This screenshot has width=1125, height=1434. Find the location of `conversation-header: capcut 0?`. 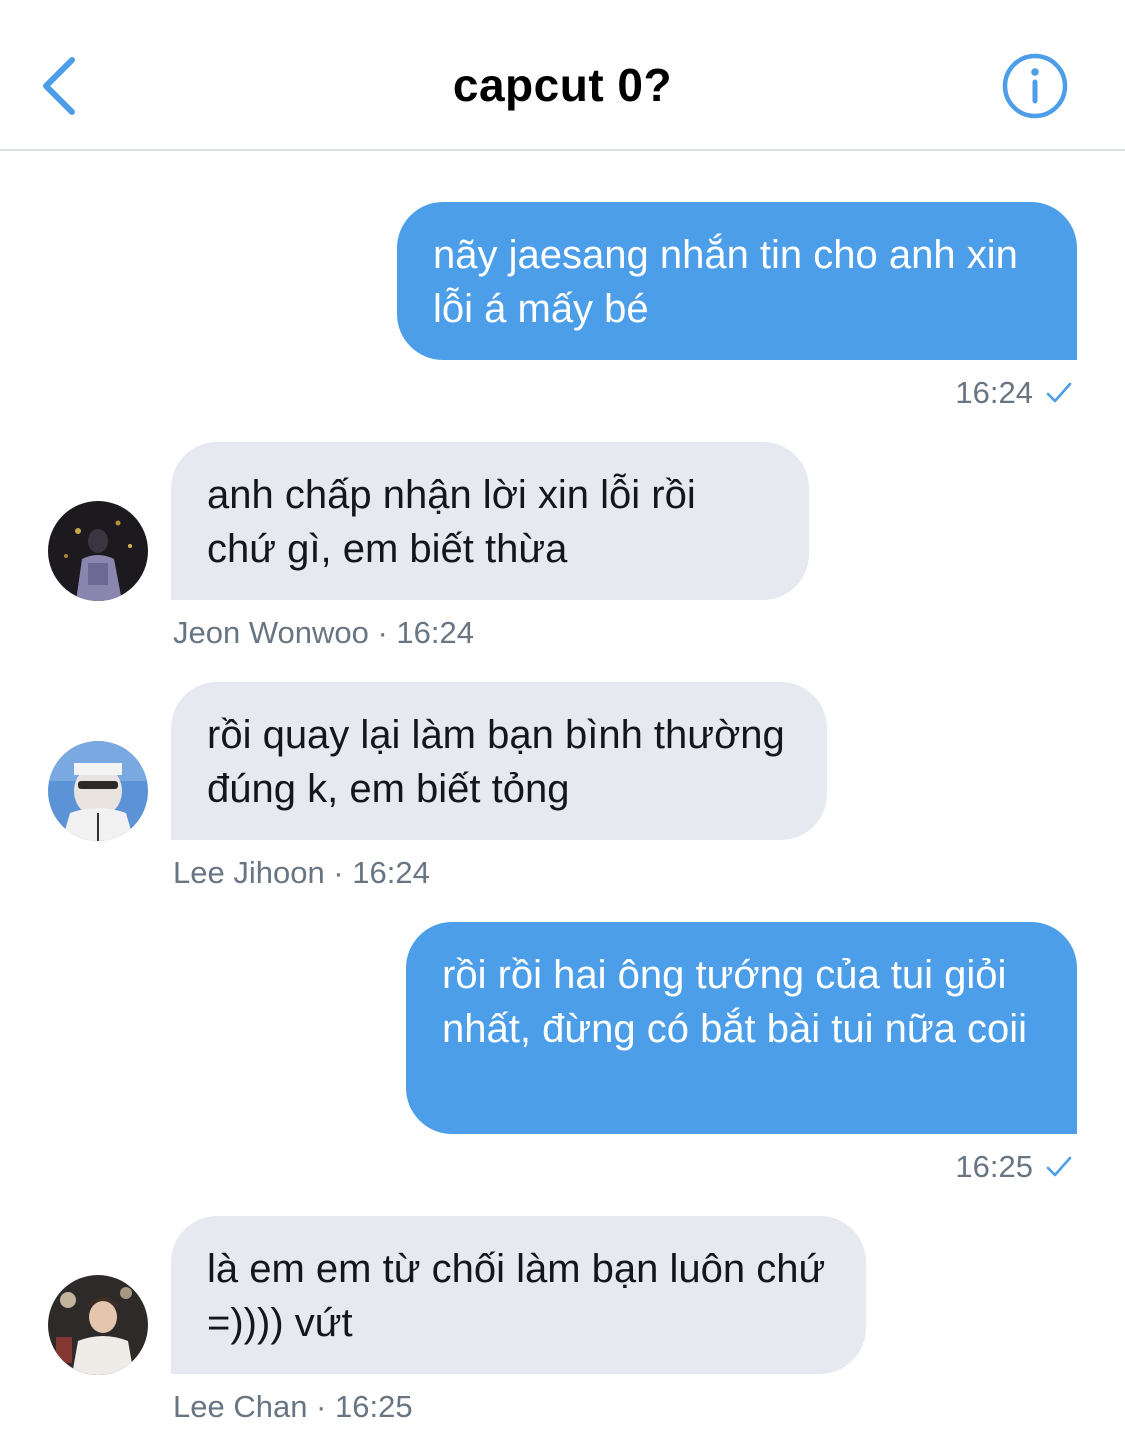

conversation-header: capcut 0? is located at coordinates (562, 75).